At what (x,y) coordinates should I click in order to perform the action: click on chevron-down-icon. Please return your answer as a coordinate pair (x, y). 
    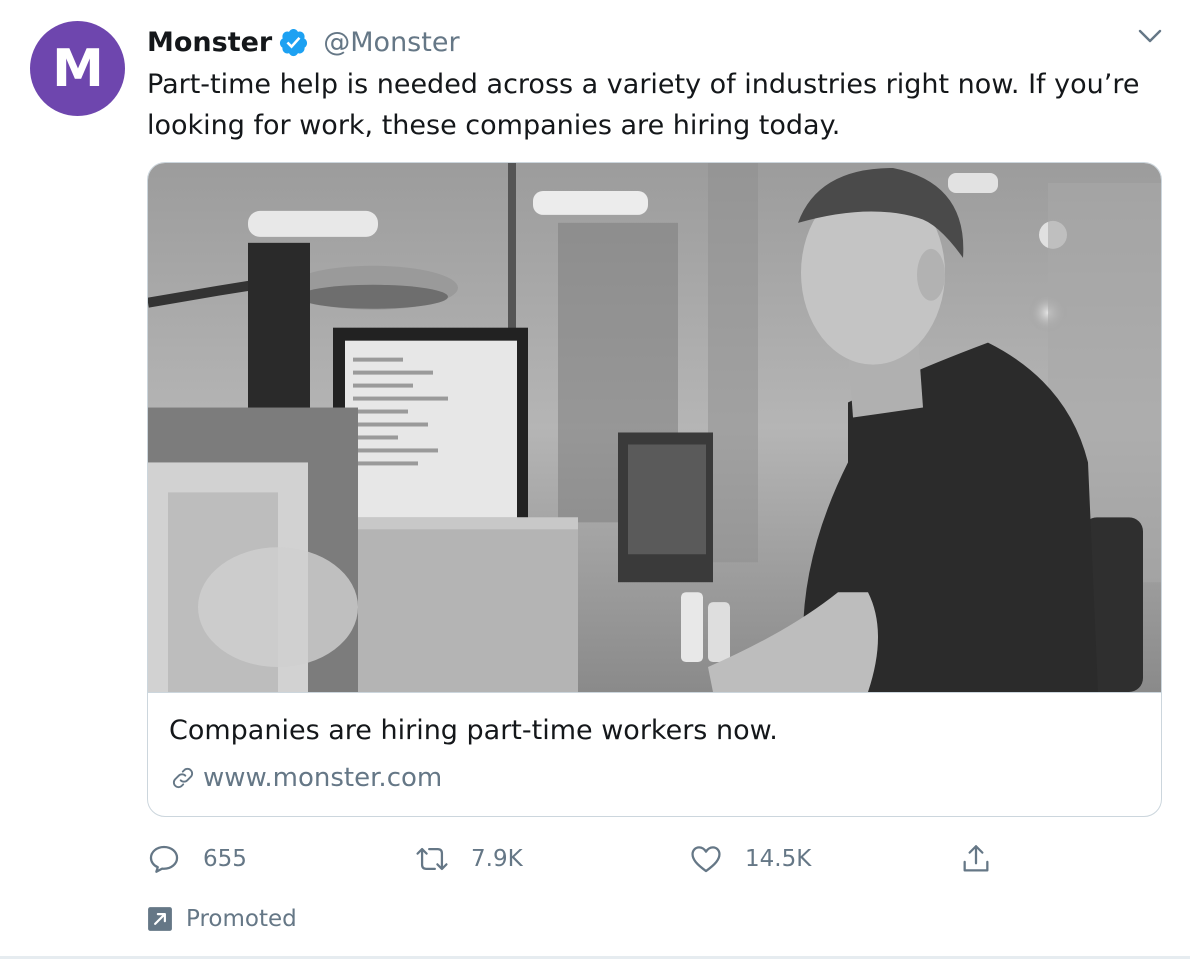
    Looking at the image, I should click on (1150, 36).